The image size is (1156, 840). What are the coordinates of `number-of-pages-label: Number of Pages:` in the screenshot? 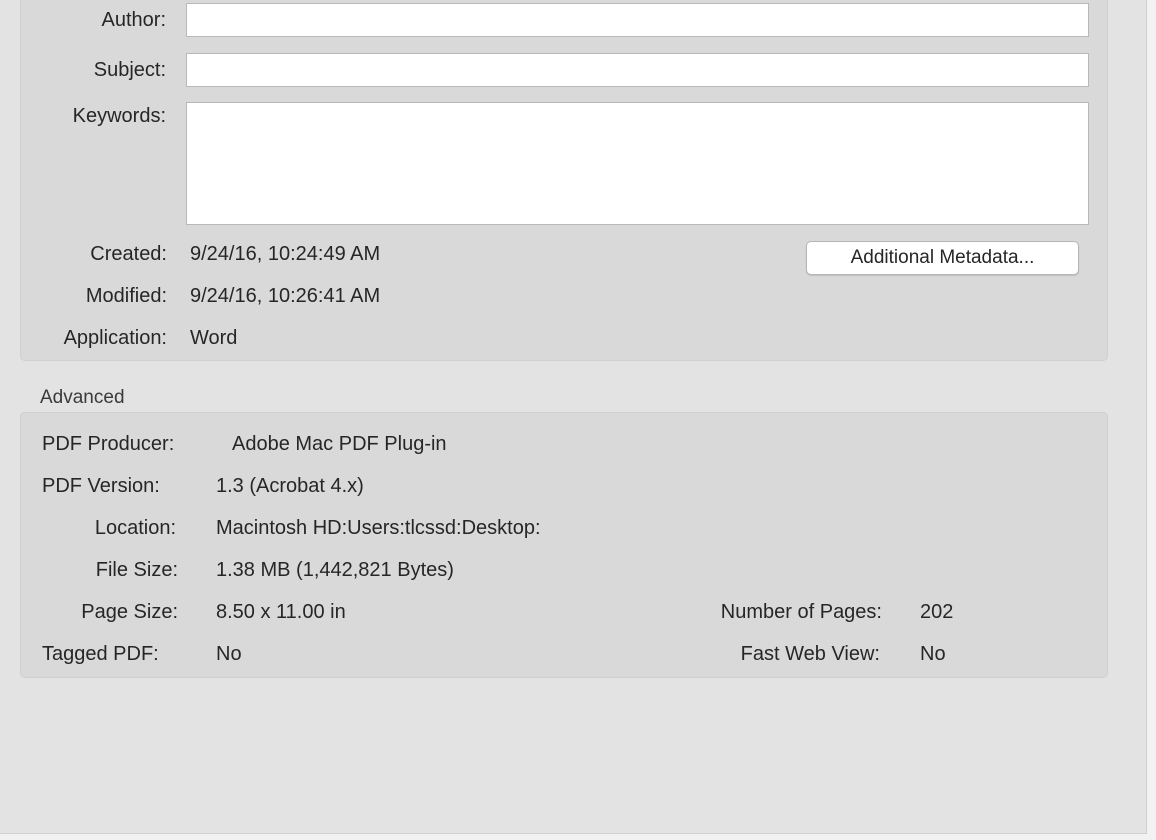 It's located at (801, 612).